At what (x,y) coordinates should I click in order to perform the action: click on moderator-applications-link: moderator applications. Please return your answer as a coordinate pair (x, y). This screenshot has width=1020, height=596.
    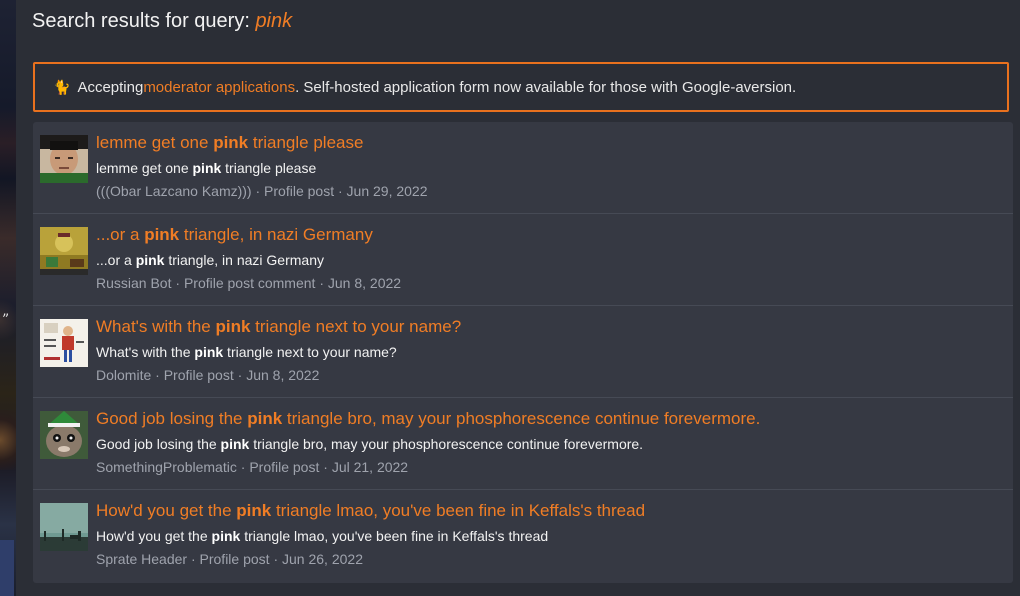
    Looking at the image, I should click on (219, 87).